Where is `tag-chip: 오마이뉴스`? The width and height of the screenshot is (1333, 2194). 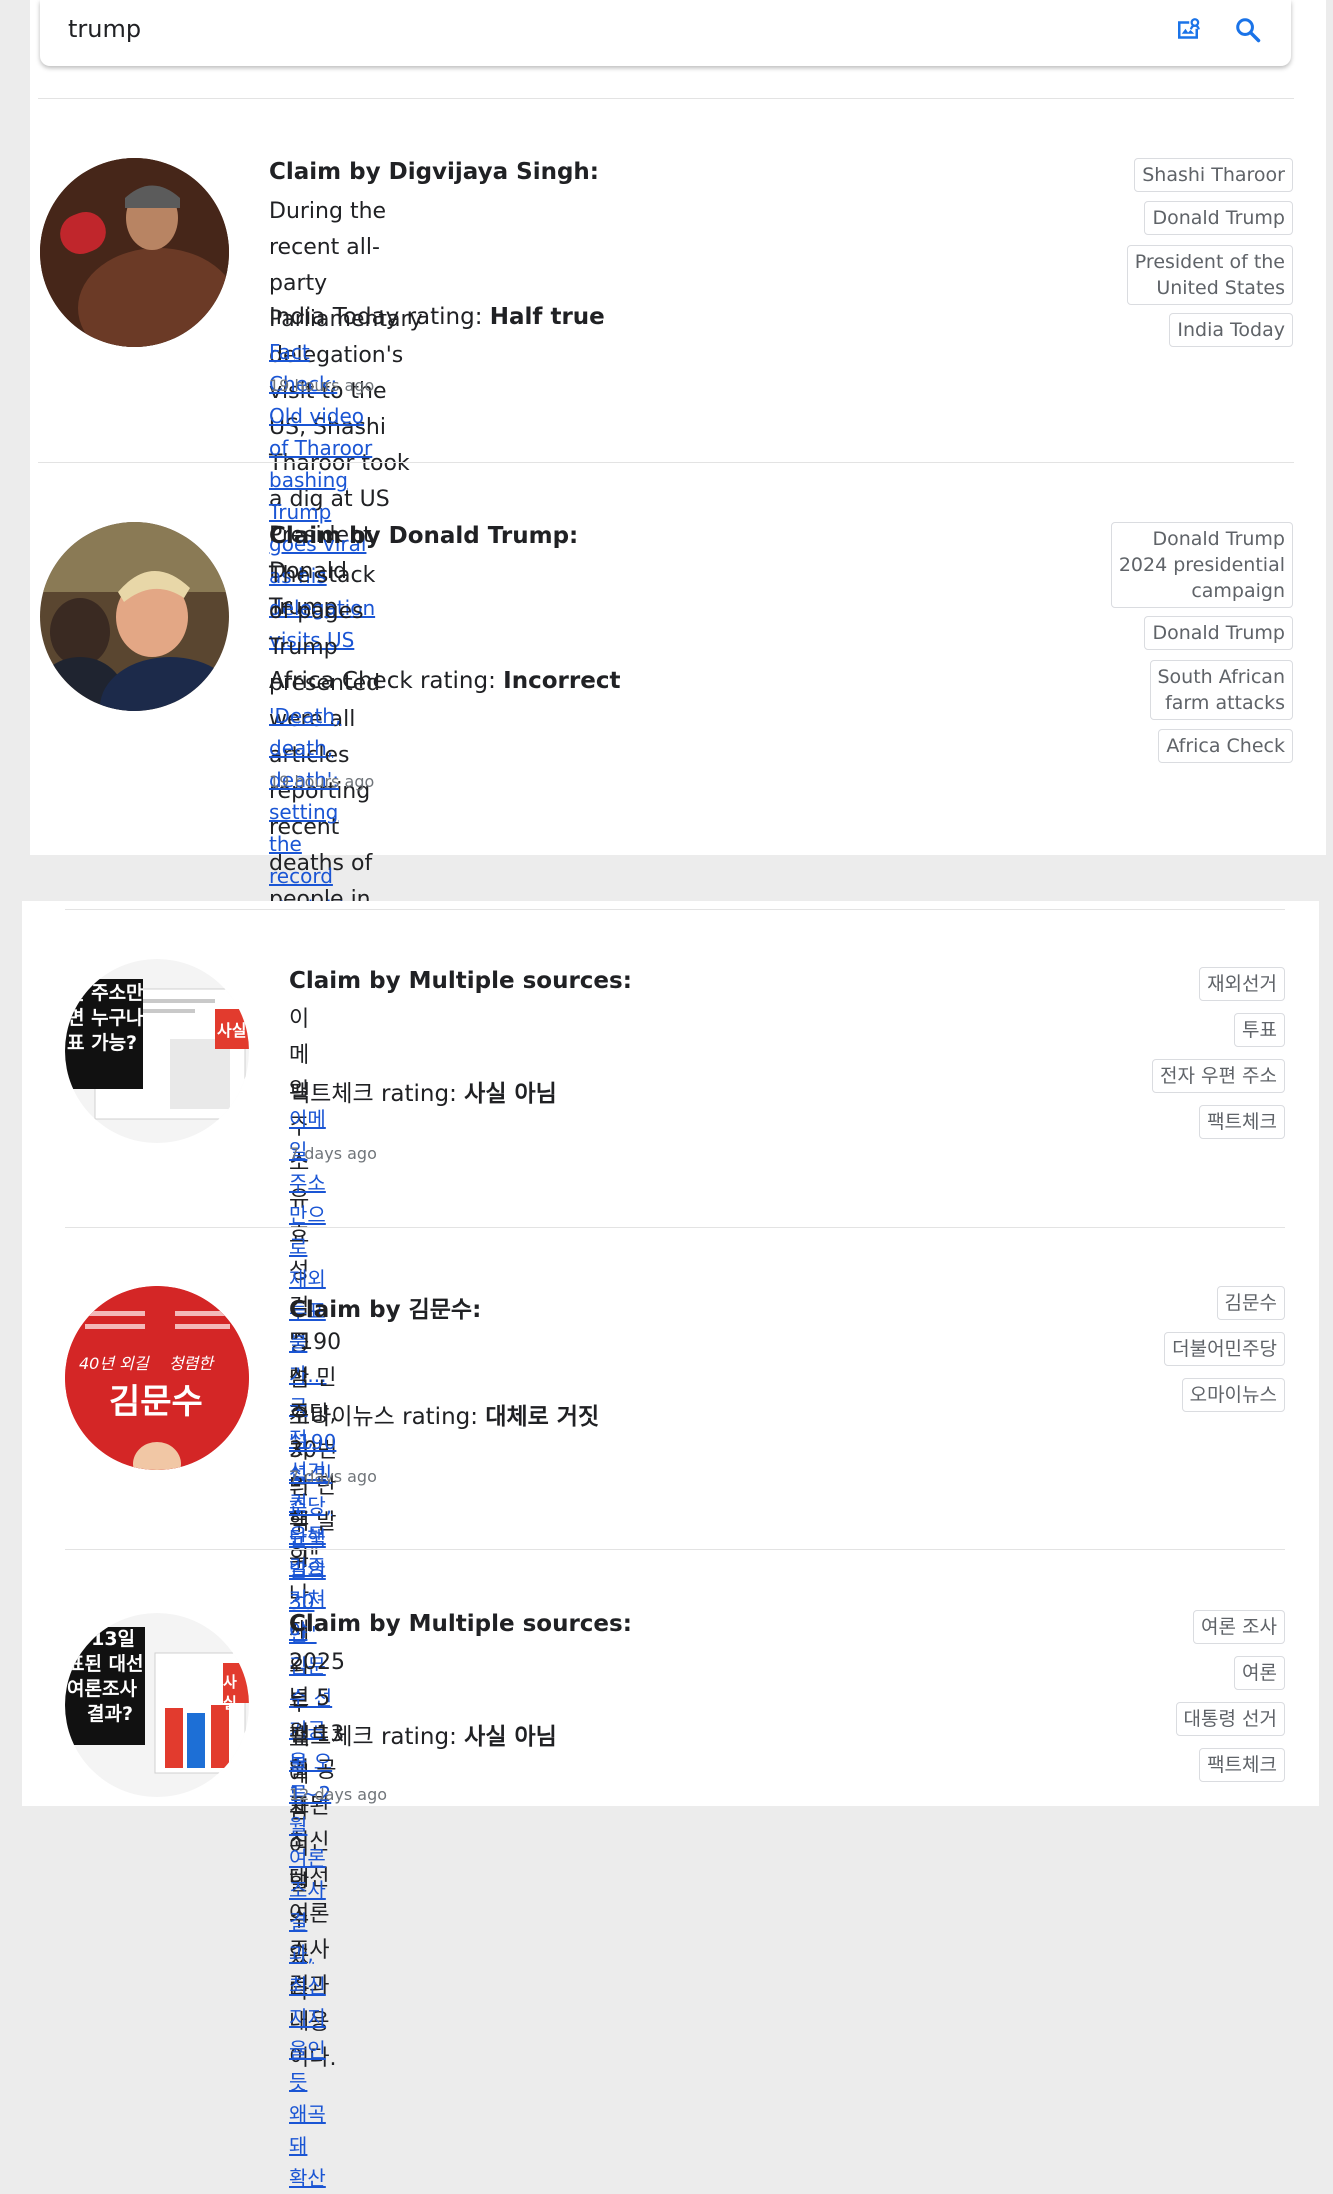
tag-chip: 오마이뉴스 is located at coordinates (1233, 1395).